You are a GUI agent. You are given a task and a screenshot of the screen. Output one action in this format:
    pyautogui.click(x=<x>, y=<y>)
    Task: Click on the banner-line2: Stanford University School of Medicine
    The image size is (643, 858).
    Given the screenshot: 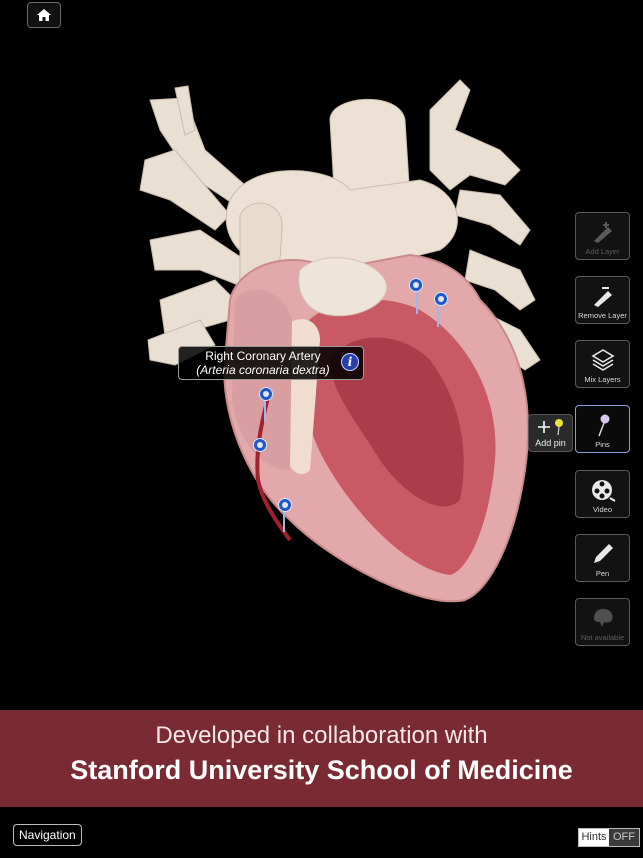 What is the action you would take?
    pyautogui.click(x=321, y=770)
    